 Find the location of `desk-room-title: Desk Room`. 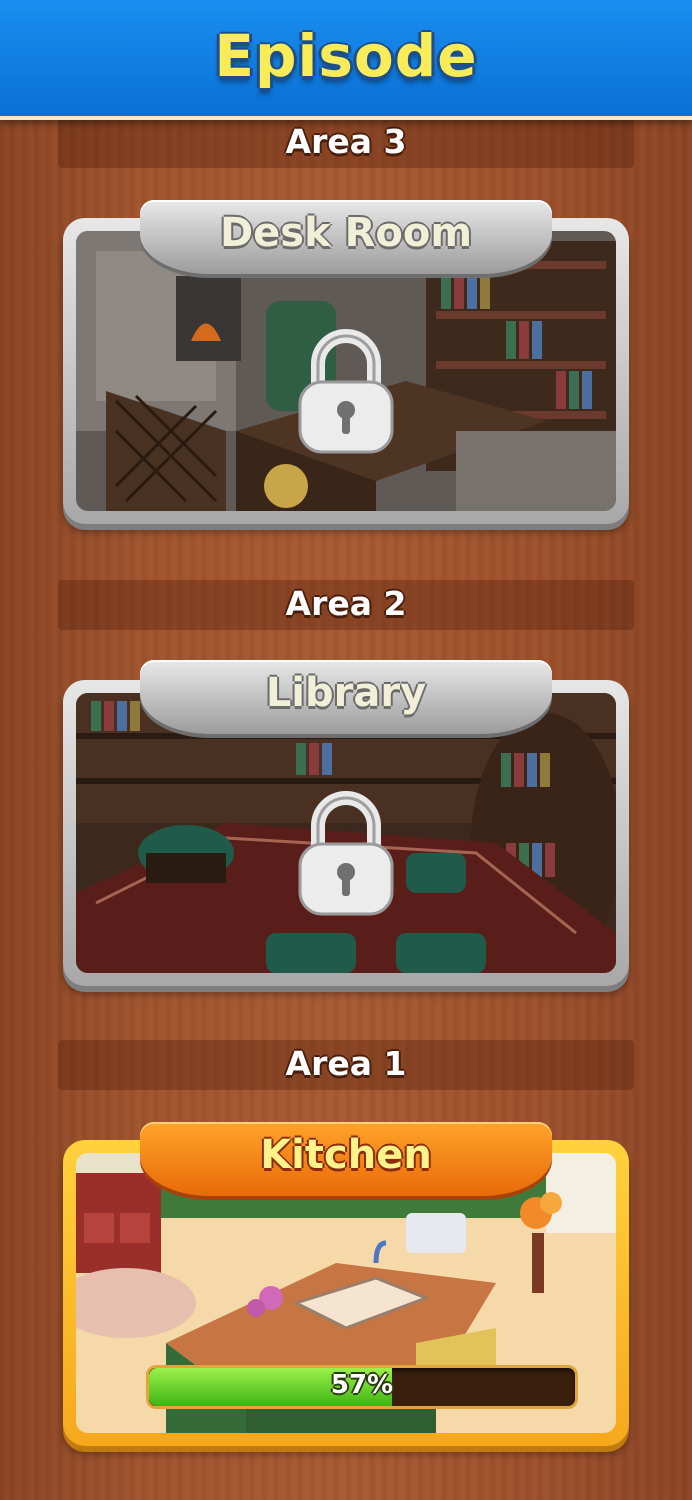

desk-room-title: Desk Room is located at coordinates (346, 233).